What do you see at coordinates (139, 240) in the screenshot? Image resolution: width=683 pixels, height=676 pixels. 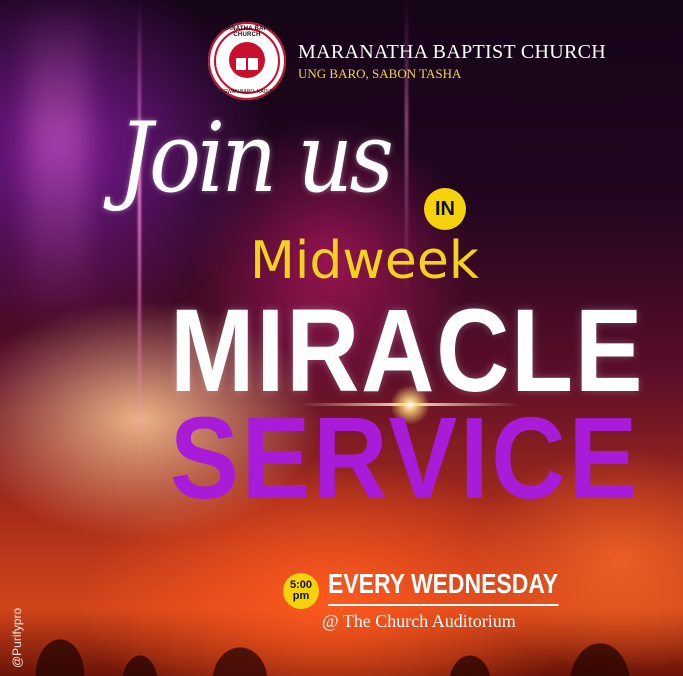 I see `light-beam` at bounding box center [139, 240].